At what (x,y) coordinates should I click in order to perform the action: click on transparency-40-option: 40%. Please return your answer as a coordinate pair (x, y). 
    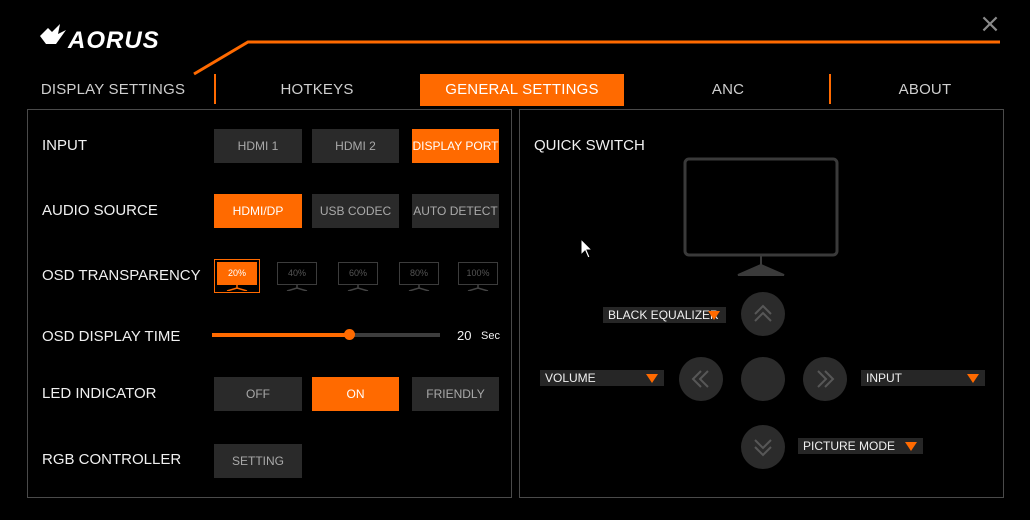
    Looking at the image, I should click on (297, 276).